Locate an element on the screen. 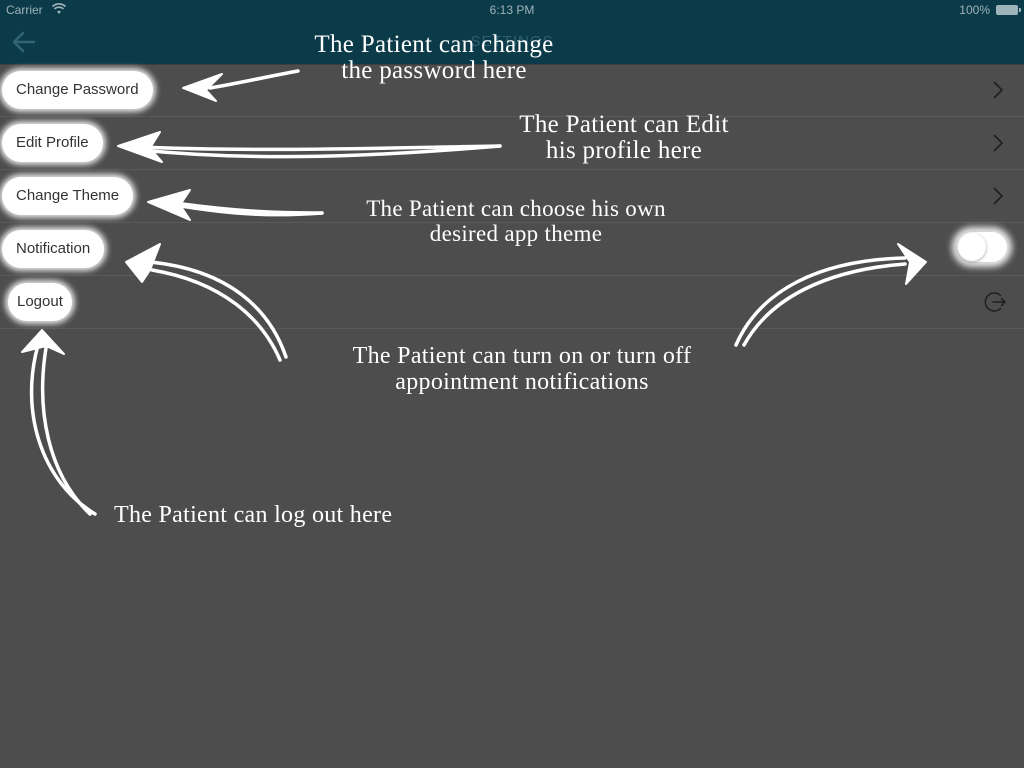  change-password-label: Change Password is located at coordinates (77, 90).